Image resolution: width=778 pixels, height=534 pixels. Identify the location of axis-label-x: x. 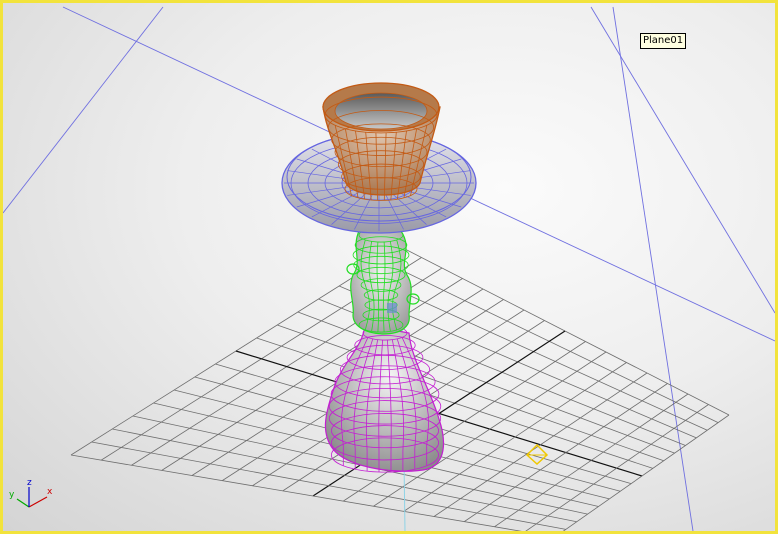
(50, 492).